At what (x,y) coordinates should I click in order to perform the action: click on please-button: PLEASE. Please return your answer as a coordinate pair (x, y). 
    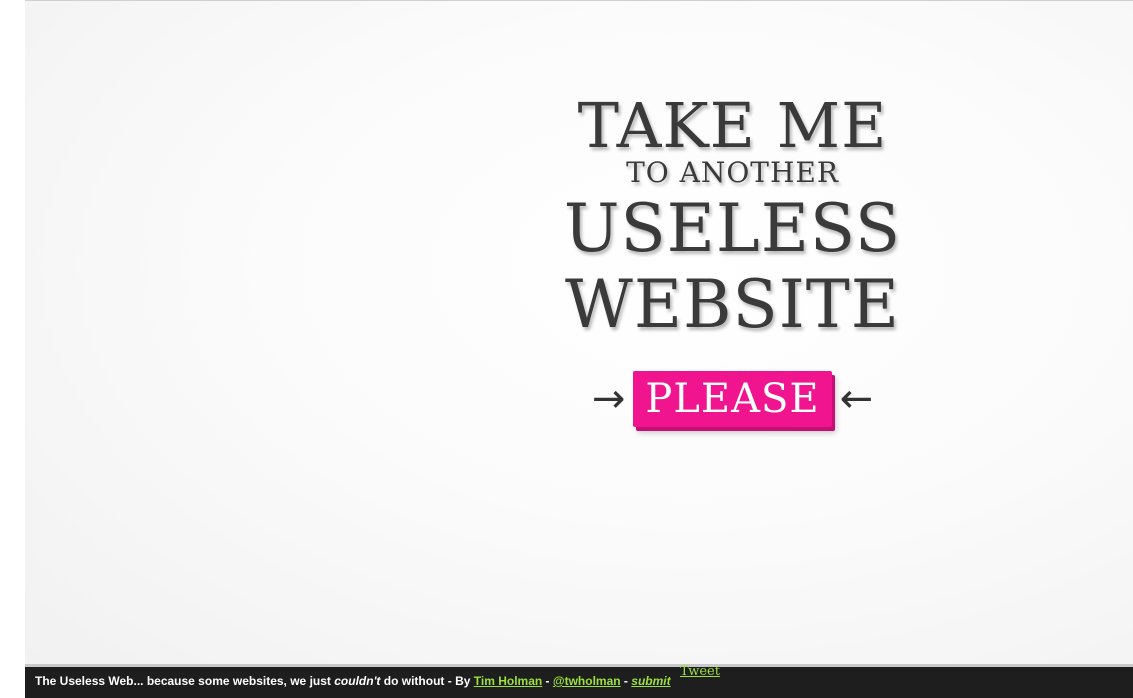
    Looking at the image, I should click on (732, 399).